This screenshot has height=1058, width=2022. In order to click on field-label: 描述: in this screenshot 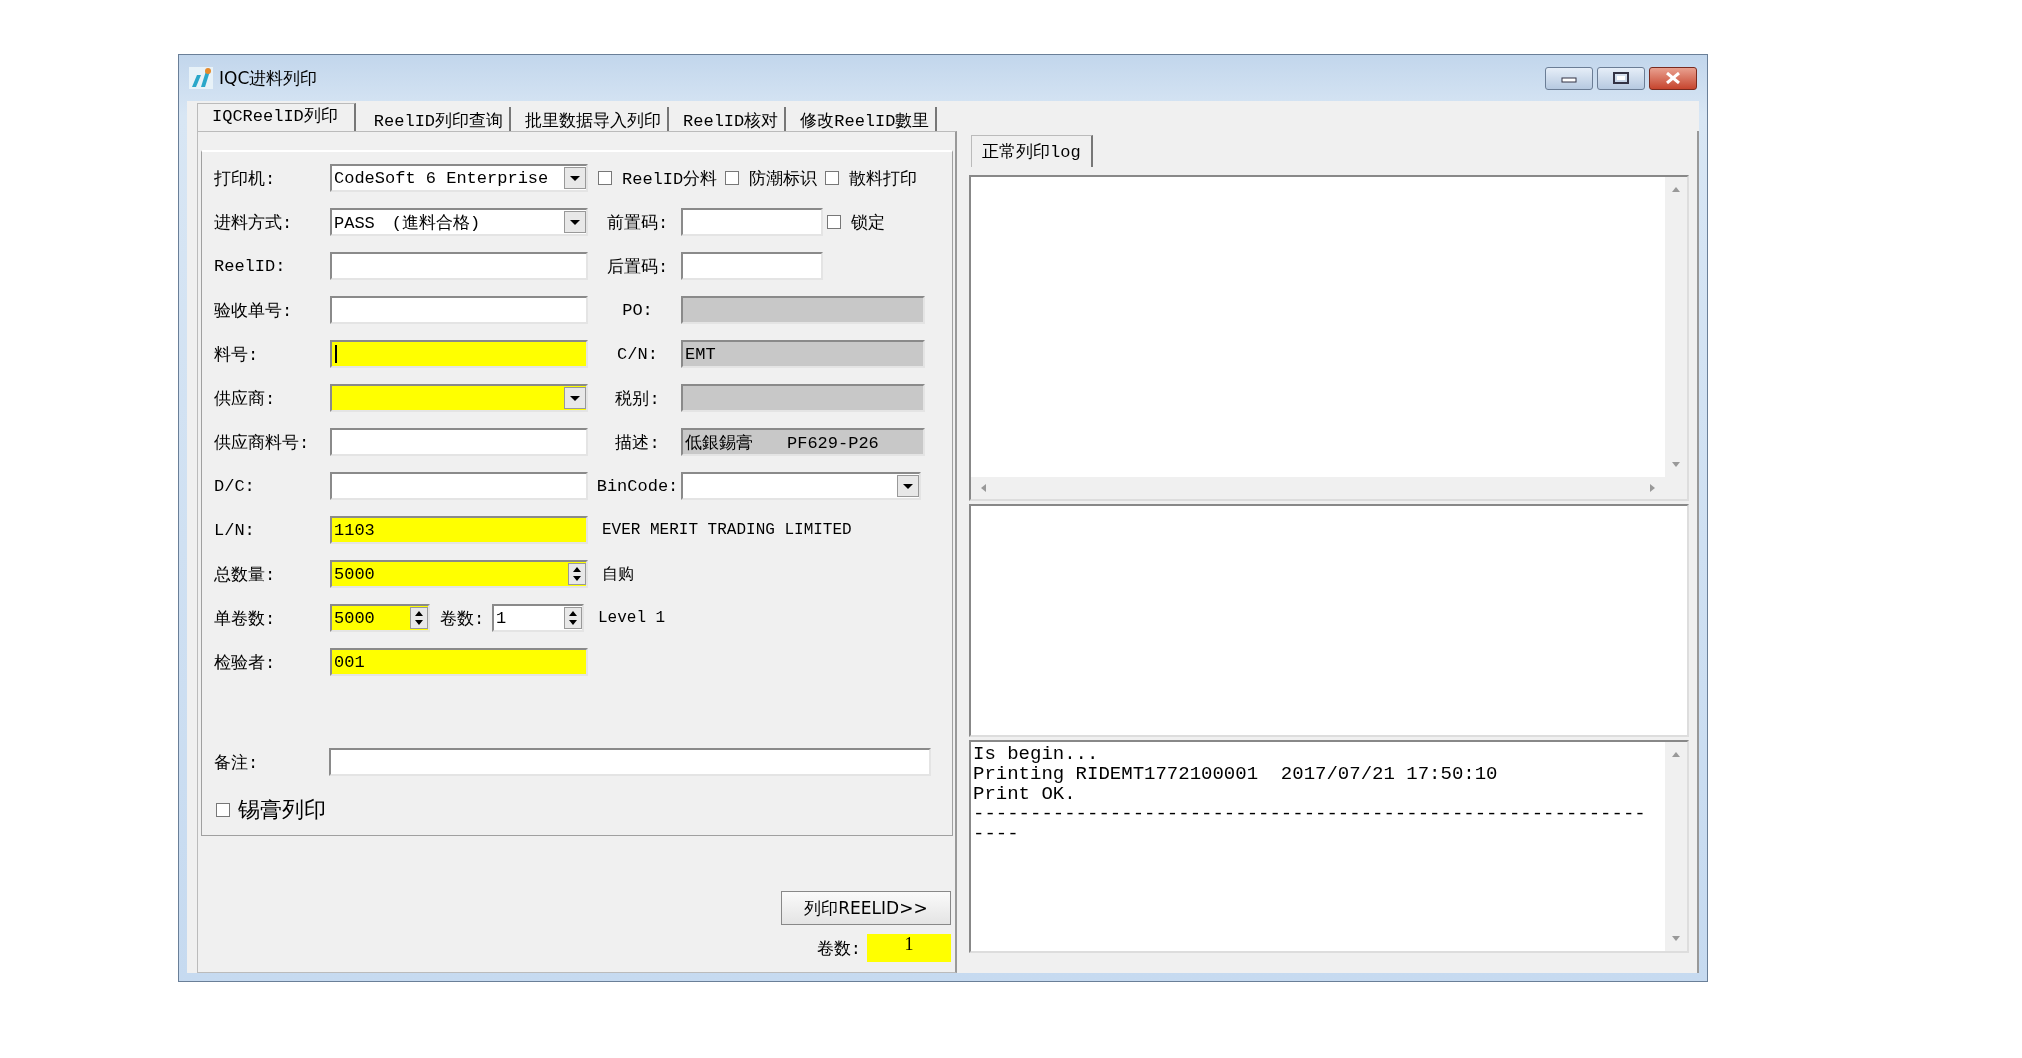, I will do `click(637, 443)`.